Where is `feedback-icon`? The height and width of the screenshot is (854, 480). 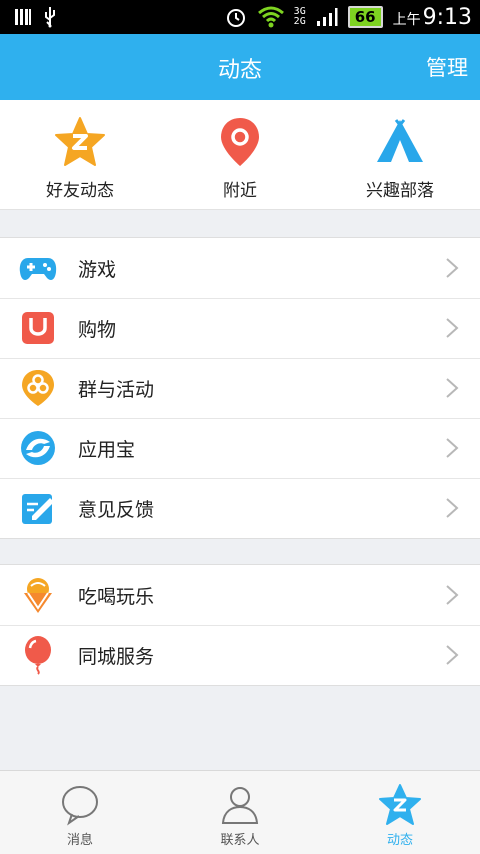
feedback-icon is located at coordinates (38, 509).